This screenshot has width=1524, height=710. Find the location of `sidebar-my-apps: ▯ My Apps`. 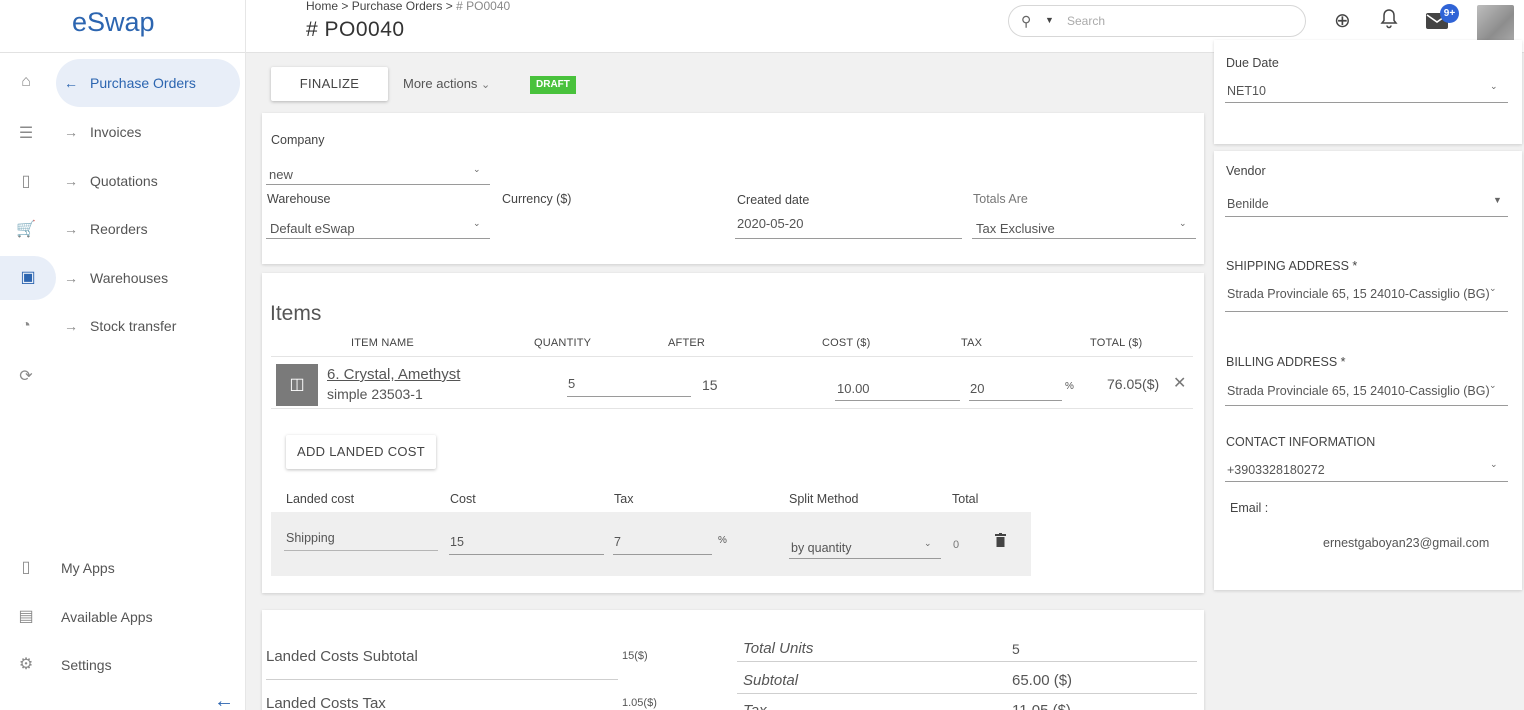

sidebar-my-apps: ▯ My Apps is located at coordinates (123, 568).